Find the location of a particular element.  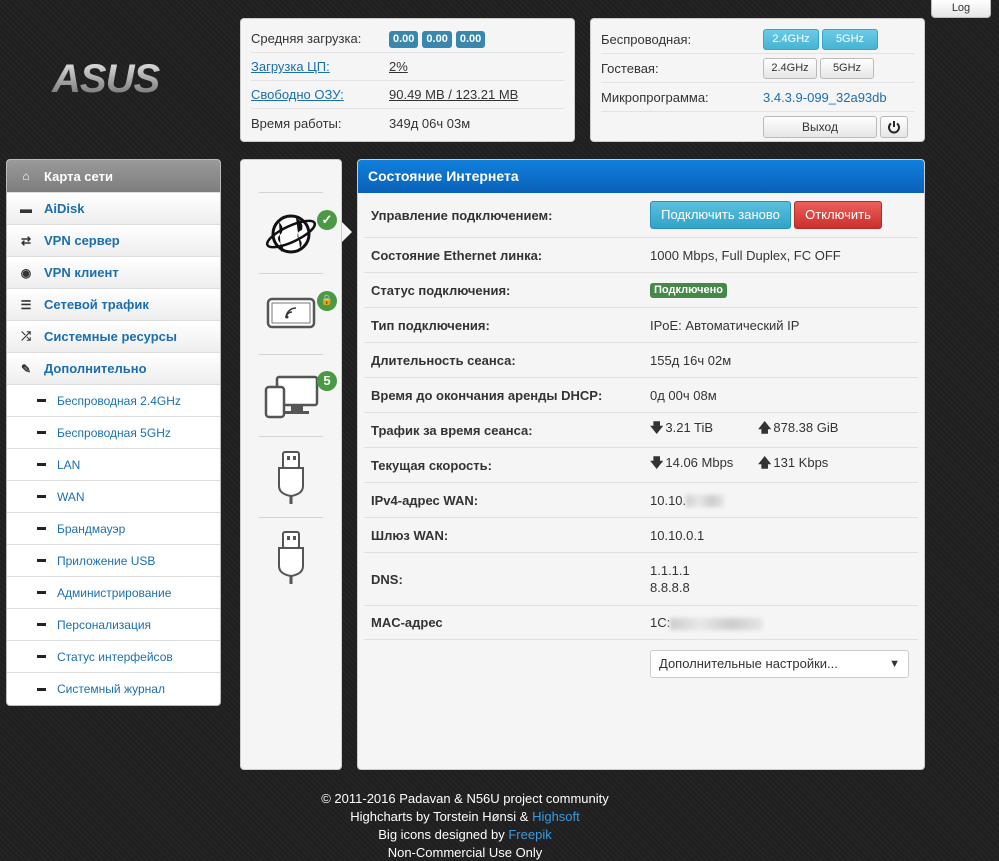

sidebar-subitem-interface-status: Статус интерфейсов is located at coordinates (113, 657).